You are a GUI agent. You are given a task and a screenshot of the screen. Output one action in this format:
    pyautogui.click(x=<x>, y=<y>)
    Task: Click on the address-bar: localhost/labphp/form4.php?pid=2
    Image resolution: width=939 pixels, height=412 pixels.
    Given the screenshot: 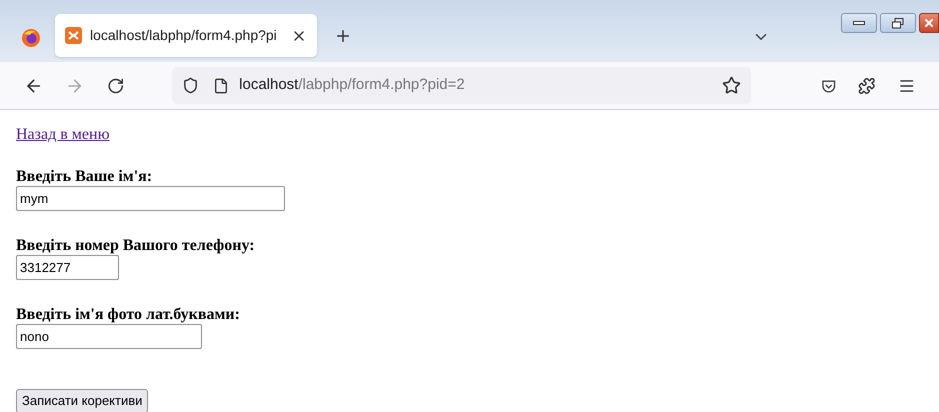 What is the action you would take?
    pyautogui.click(x=461, y=85)
    